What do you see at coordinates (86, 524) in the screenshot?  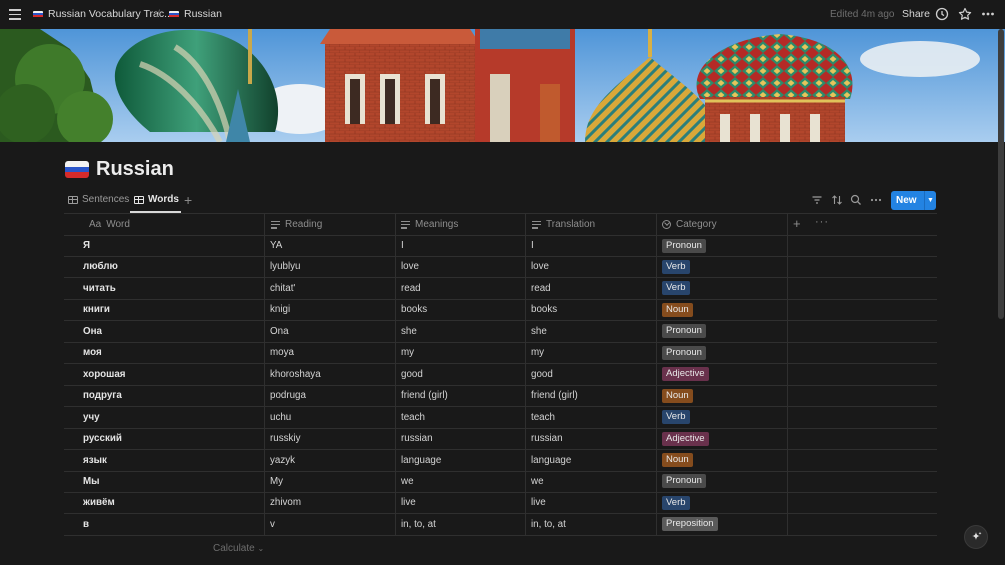 I see `word-cell: в` at bounding box center [86, 524].